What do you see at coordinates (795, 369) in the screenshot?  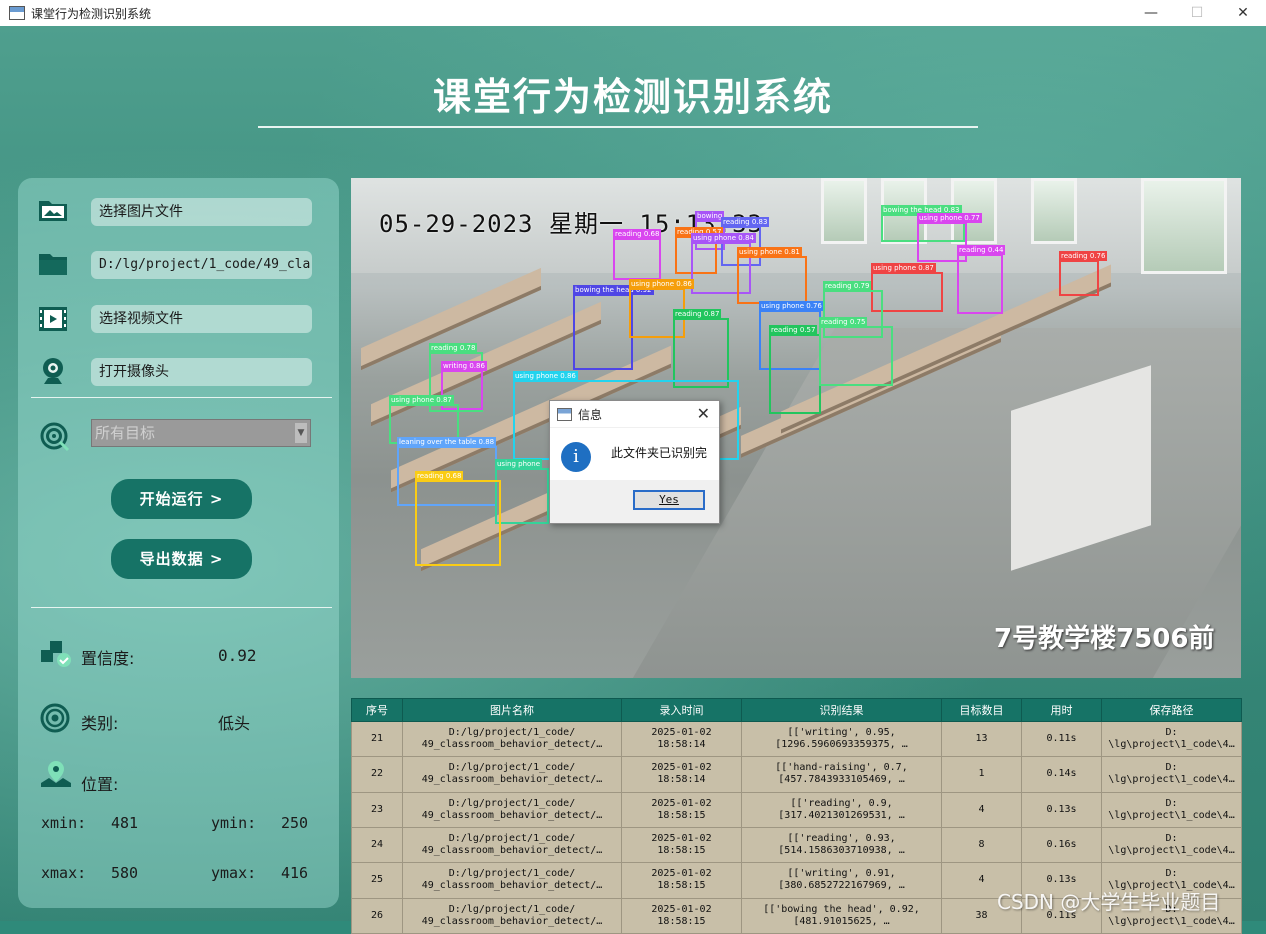 I see `detection-box: reading 0.57` at bounding box center [795, 369].